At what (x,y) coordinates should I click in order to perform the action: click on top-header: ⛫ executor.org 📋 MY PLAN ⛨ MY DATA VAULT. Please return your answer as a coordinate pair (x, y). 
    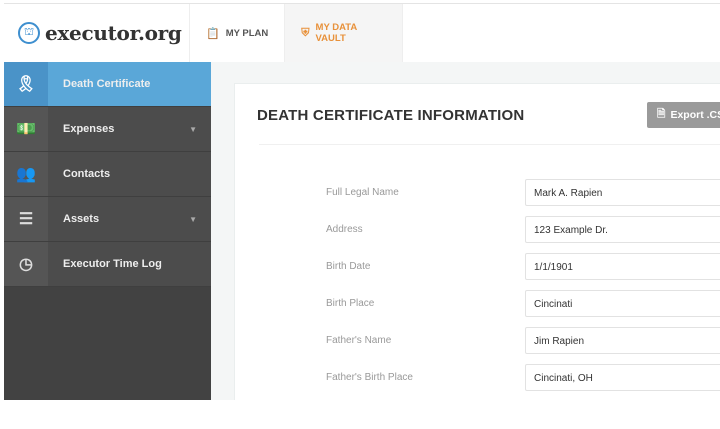
    Looking at the image, I should click on (362, 33).